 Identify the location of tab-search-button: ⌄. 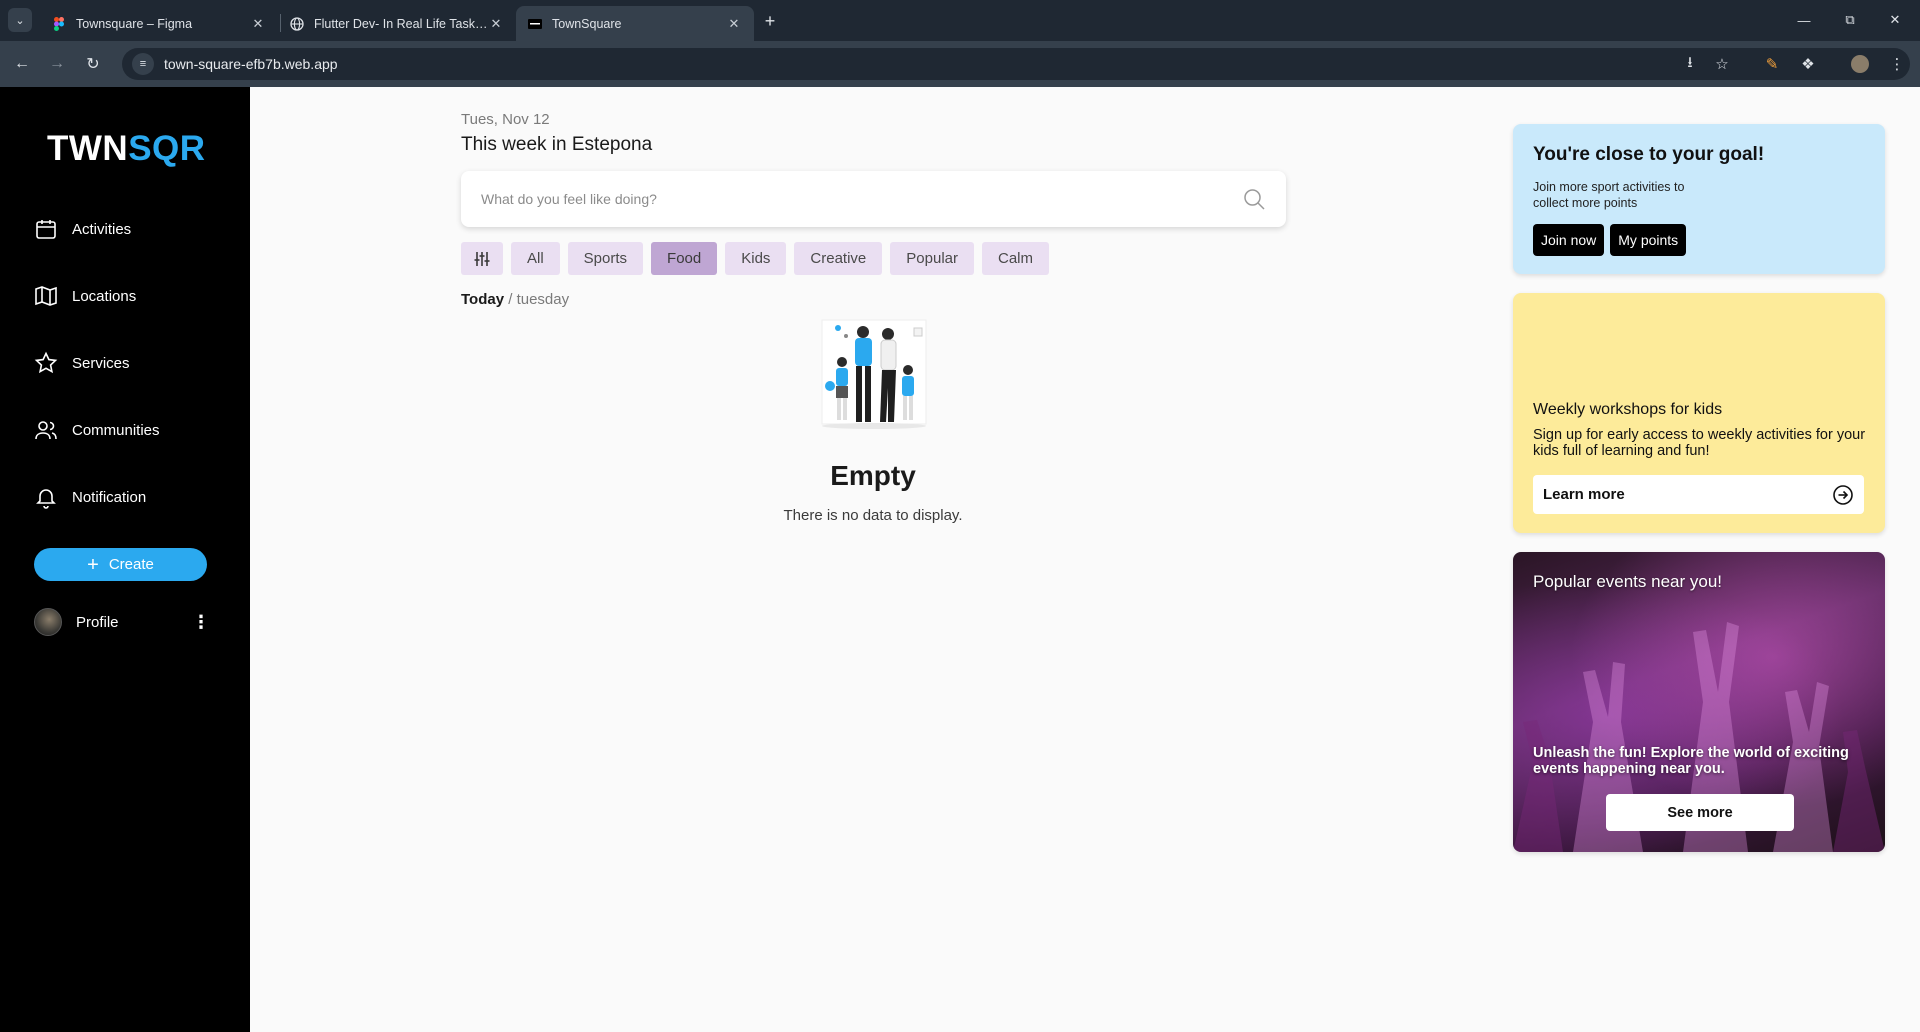
(20, 20).